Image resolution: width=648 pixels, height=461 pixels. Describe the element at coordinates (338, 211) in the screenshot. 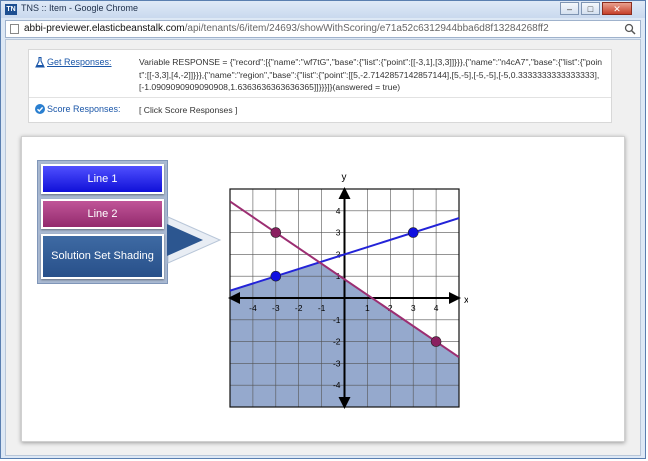

I see `y-tick-label: 4` at that location.